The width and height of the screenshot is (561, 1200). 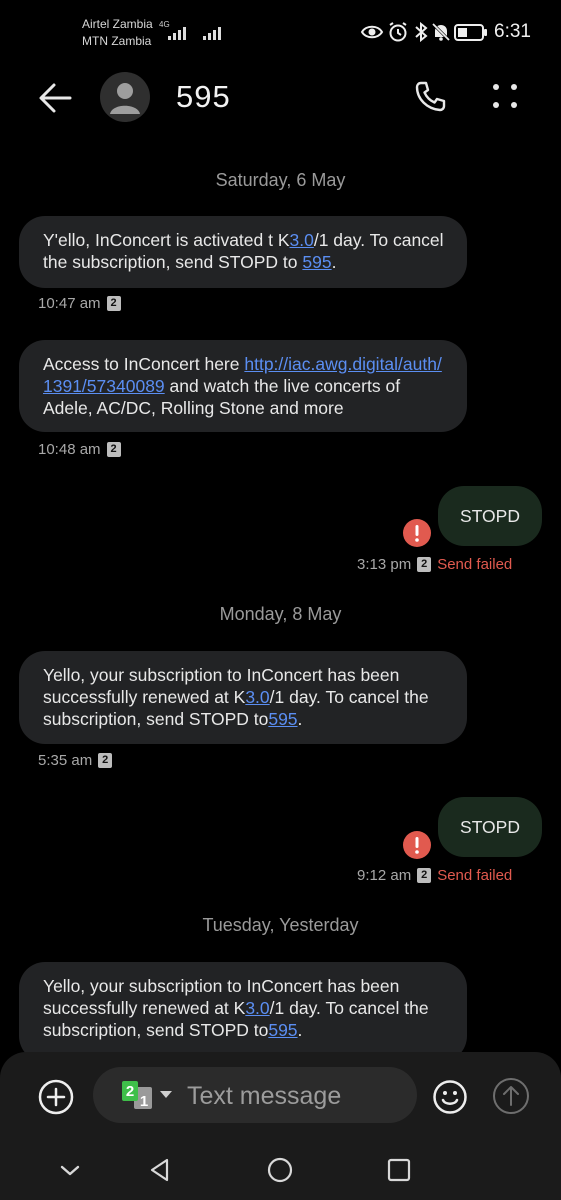 I want to click on alarm-icon, so click(x=398, y=32).